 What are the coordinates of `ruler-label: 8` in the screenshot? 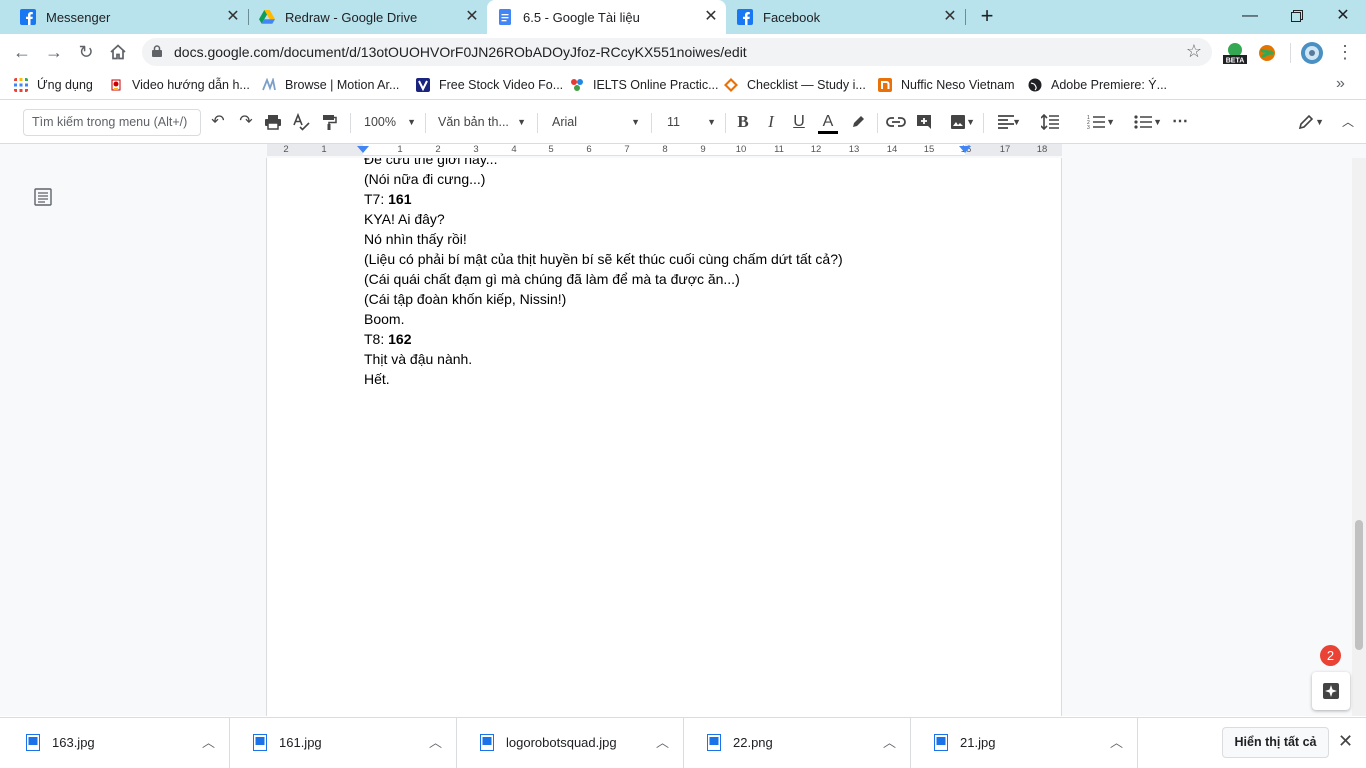 It's located at (665, 149).